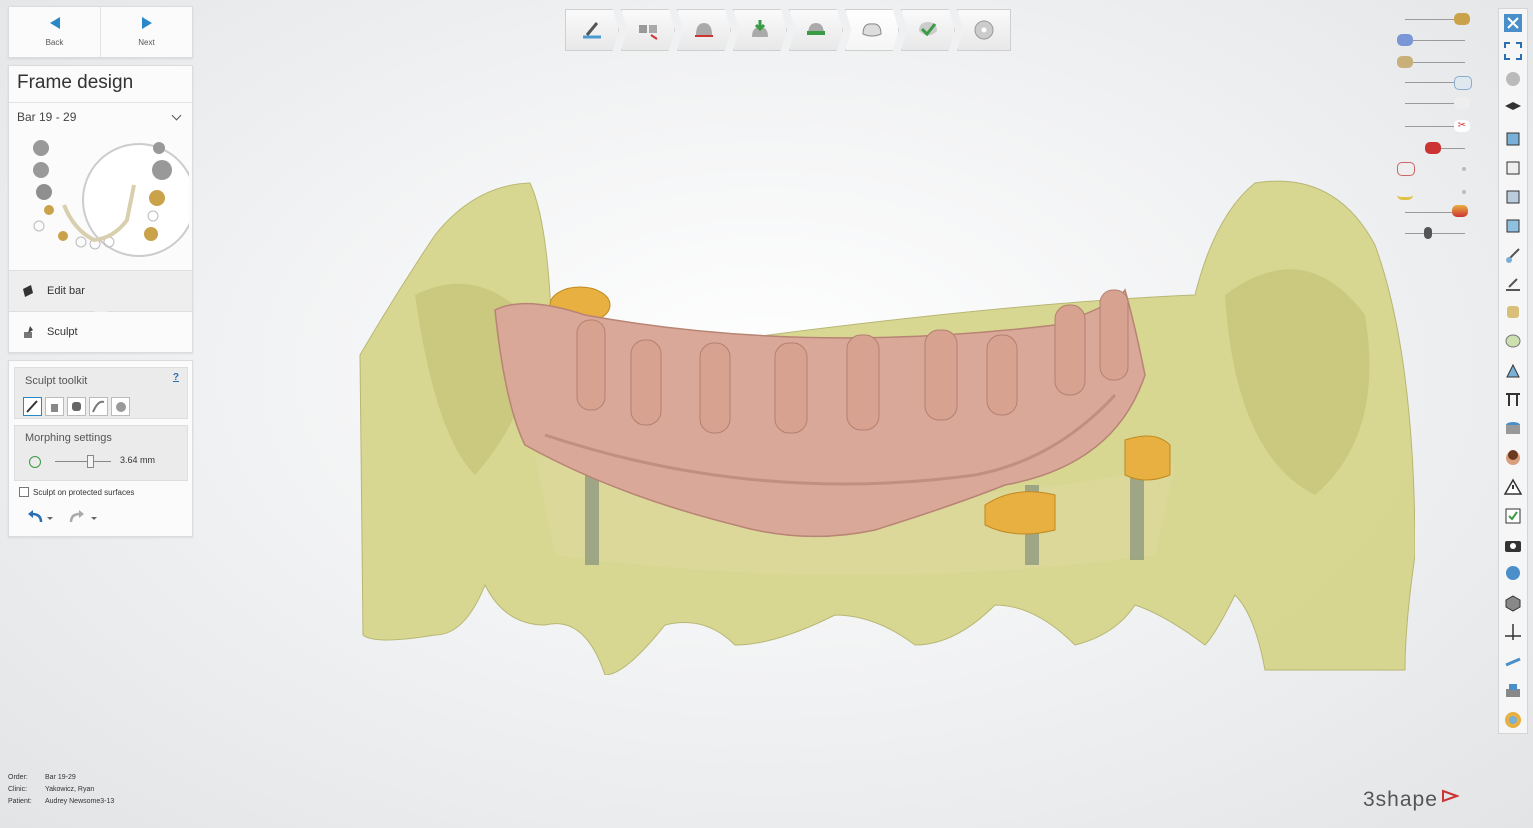 The width and height of the screenshot is (1533, 828). I want to click on scissors-thumb-icon: ✂, so click(1462, 126).